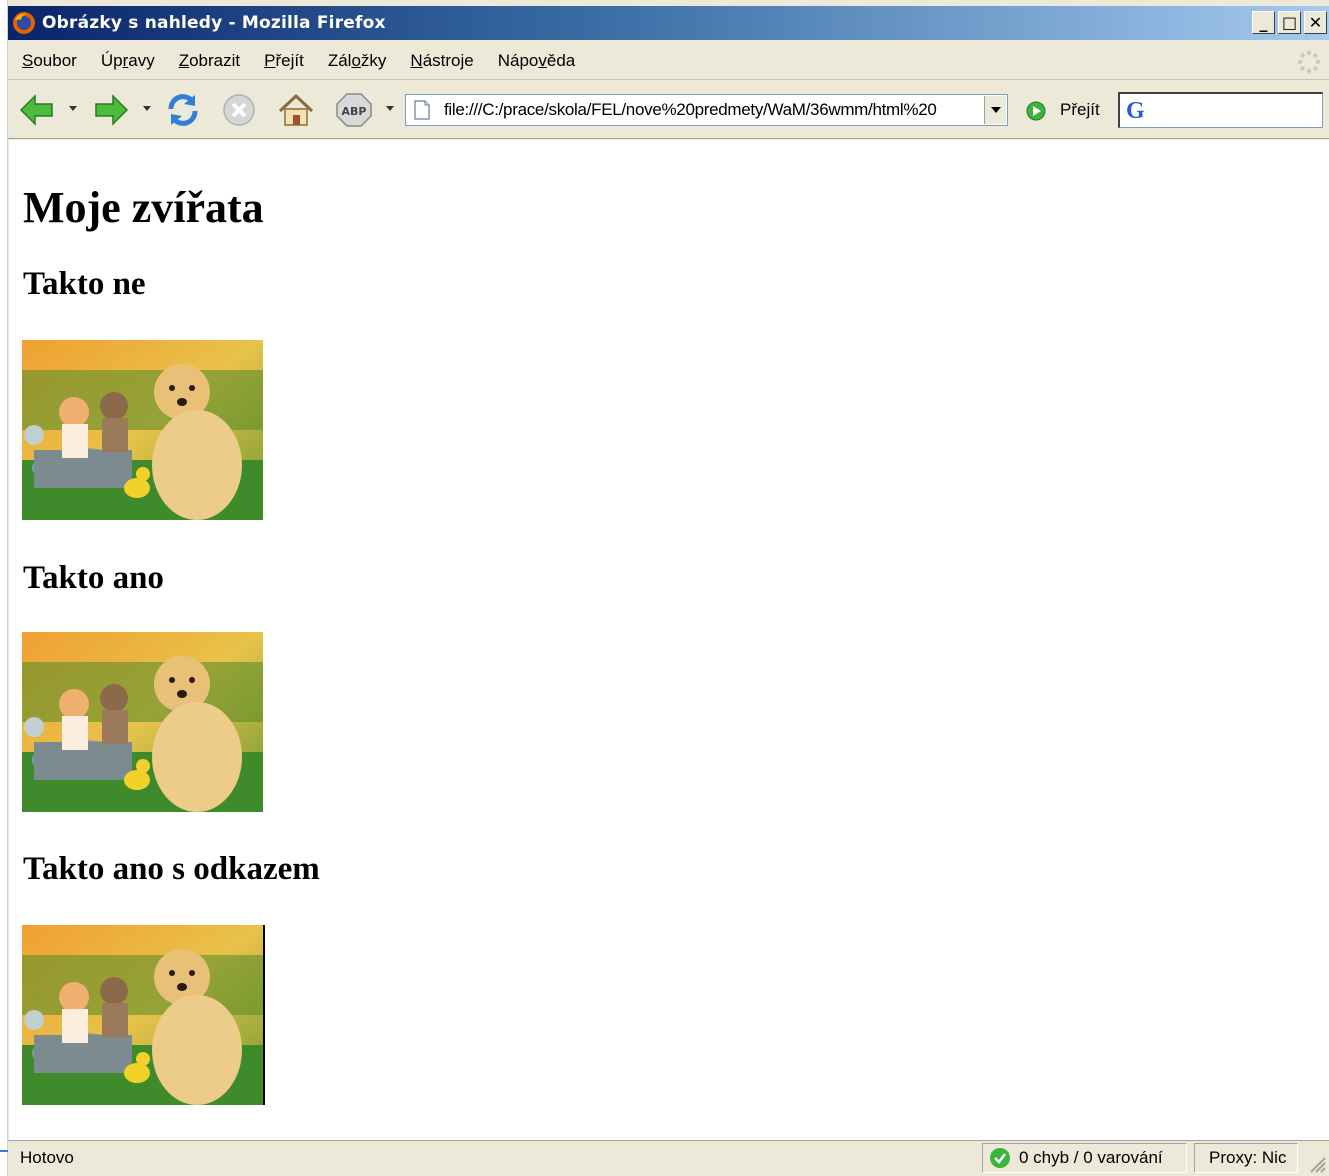 The width and height of the screenshot is (1329, 1176). What do you see at coordinates (441, 61) in the screenshot?
I see `menu-nastroje: Nástroje` at bounding box center [441, 61].